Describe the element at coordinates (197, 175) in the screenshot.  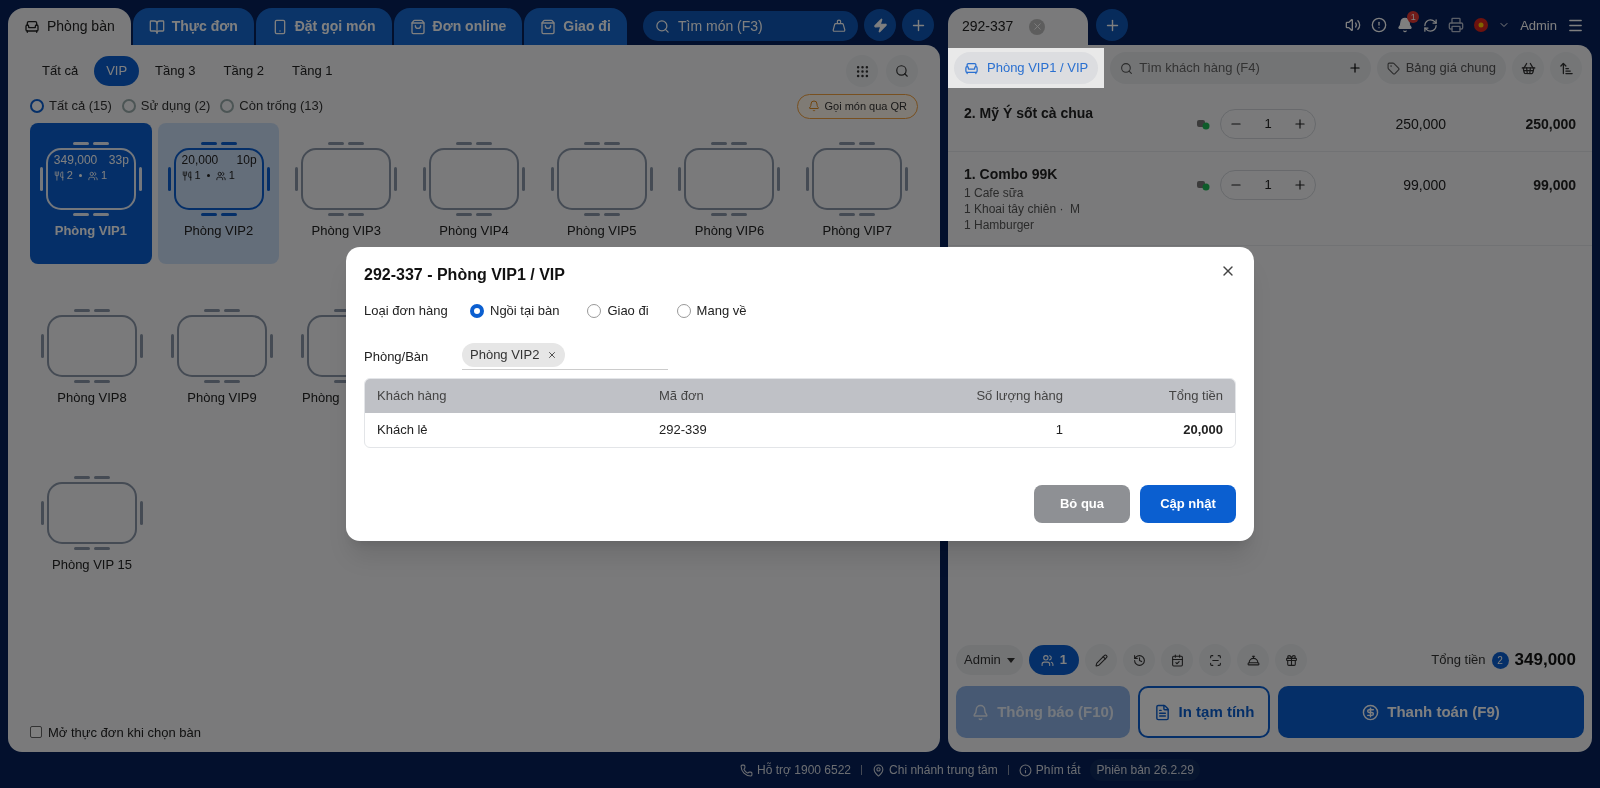
I see `dish-count: 1` at that location.